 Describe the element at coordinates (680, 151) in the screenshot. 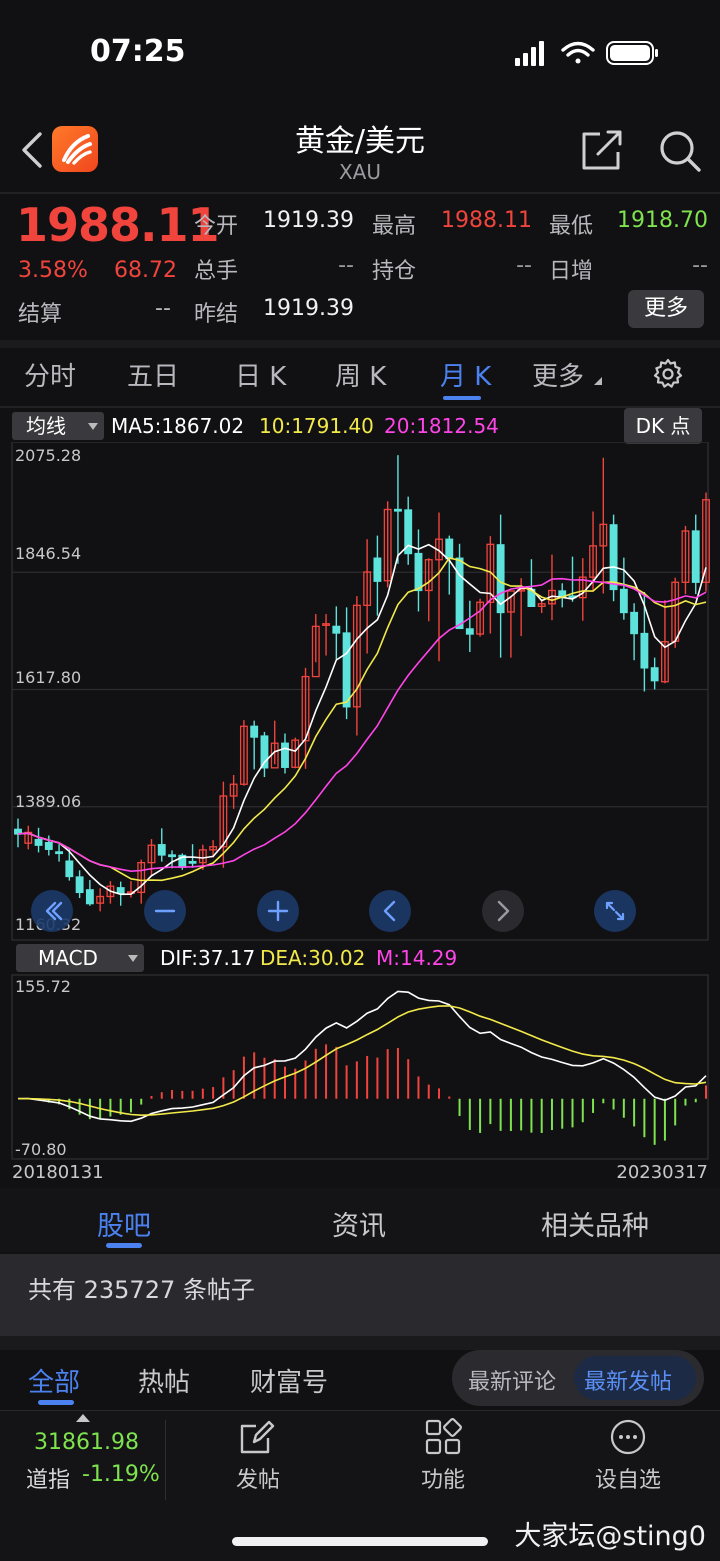

I see `search-icon` at that location.